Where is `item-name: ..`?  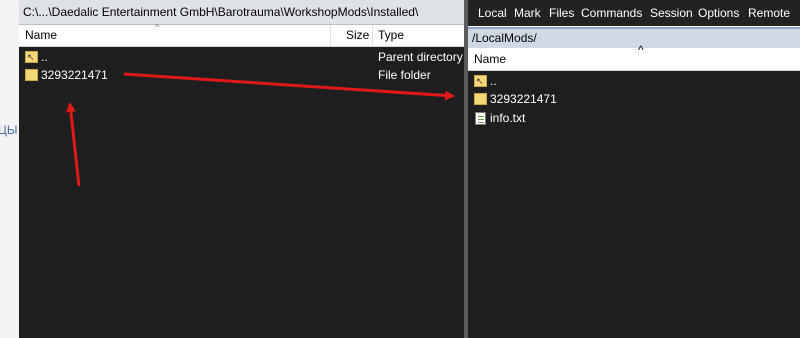
item-name: .. is located at coordinates (493, 81).